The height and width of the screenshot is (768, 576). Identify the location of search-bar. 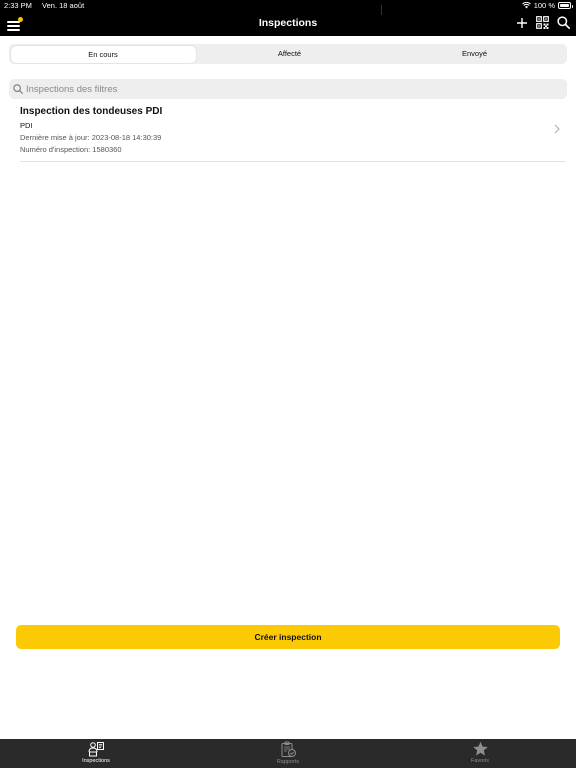
(288, 89).